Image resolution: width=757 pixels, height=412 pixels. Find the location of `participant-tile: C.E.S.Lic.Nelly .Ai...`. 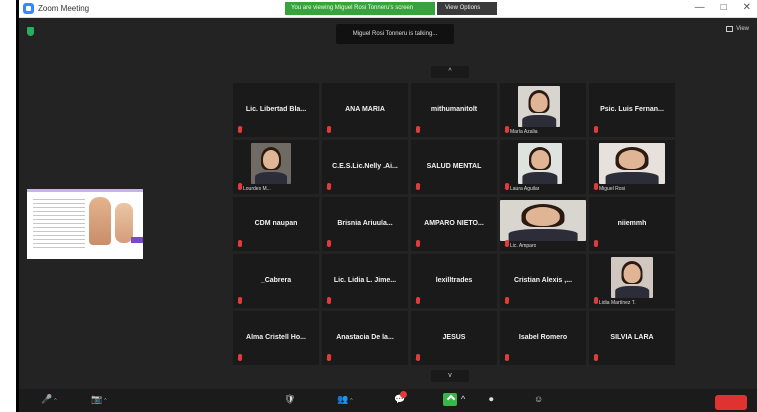

participant-tile: C.E.S.Lic.Nelly .Ai... is located at coordinates (365, 167).